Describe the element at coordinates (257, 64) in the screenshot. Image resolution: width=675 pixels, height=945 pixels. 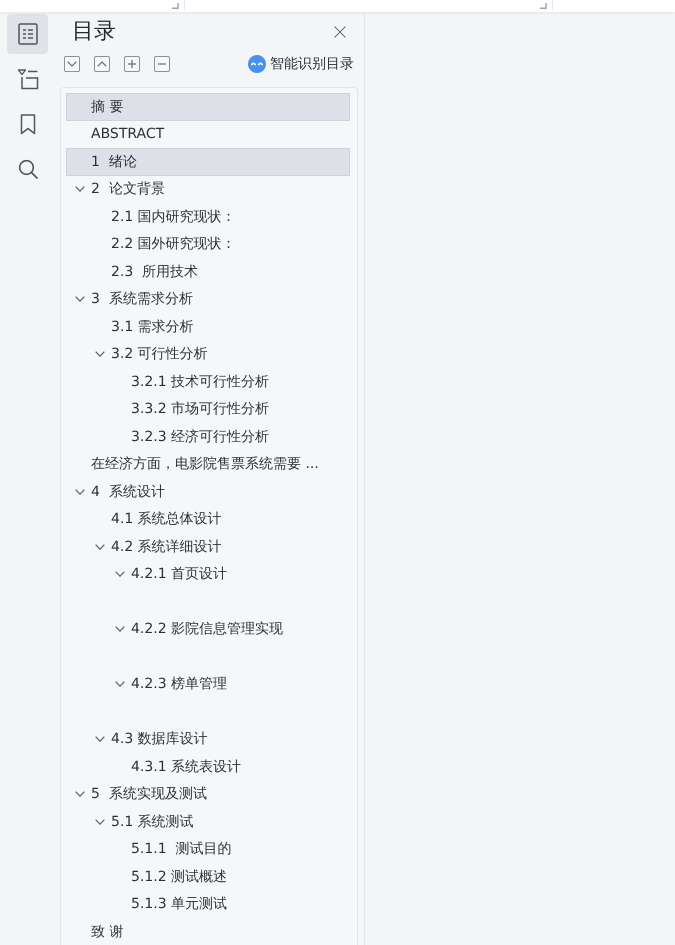
I see `assistant-icon` at that location.